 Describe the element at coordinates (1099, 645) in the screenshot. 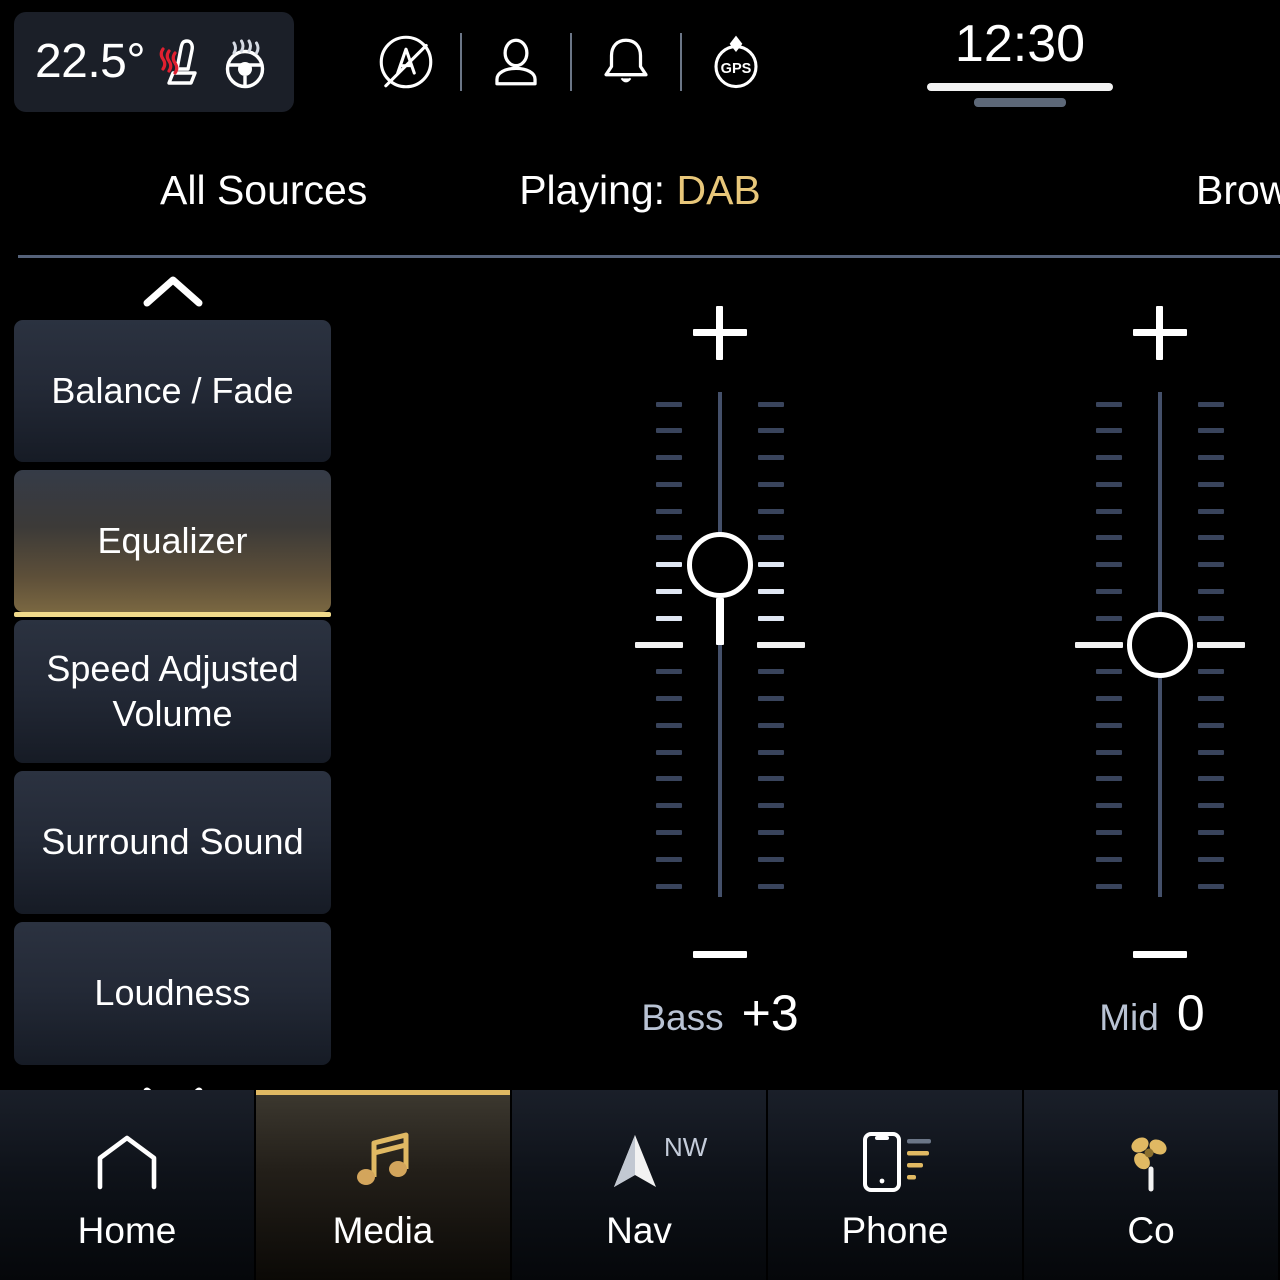

I see `mid-zero-mark-left` at that location.